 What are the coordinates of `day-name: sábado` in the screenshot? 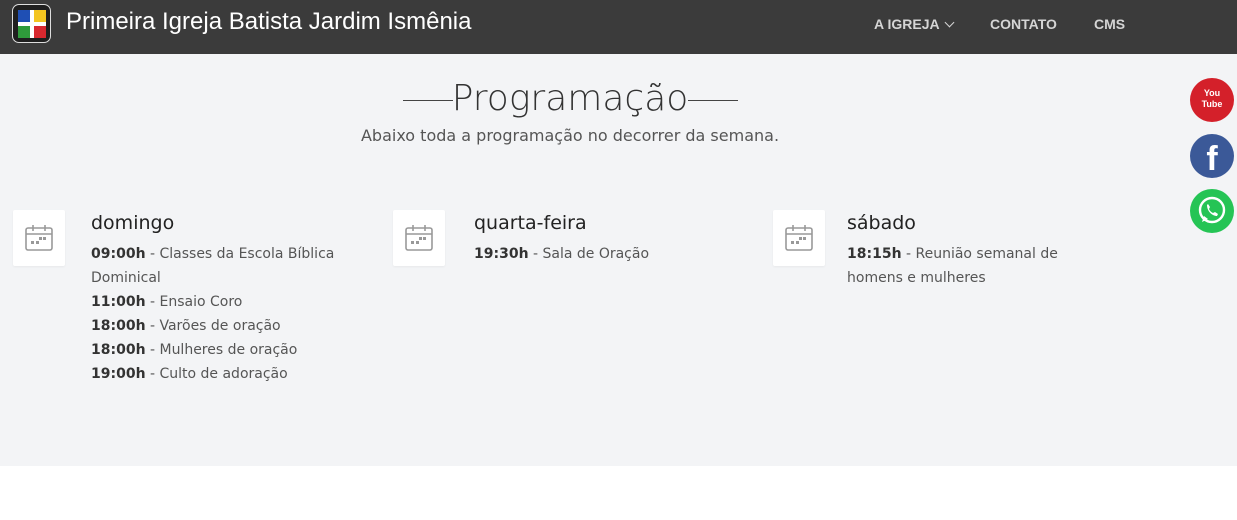 It's located at (881, 223).